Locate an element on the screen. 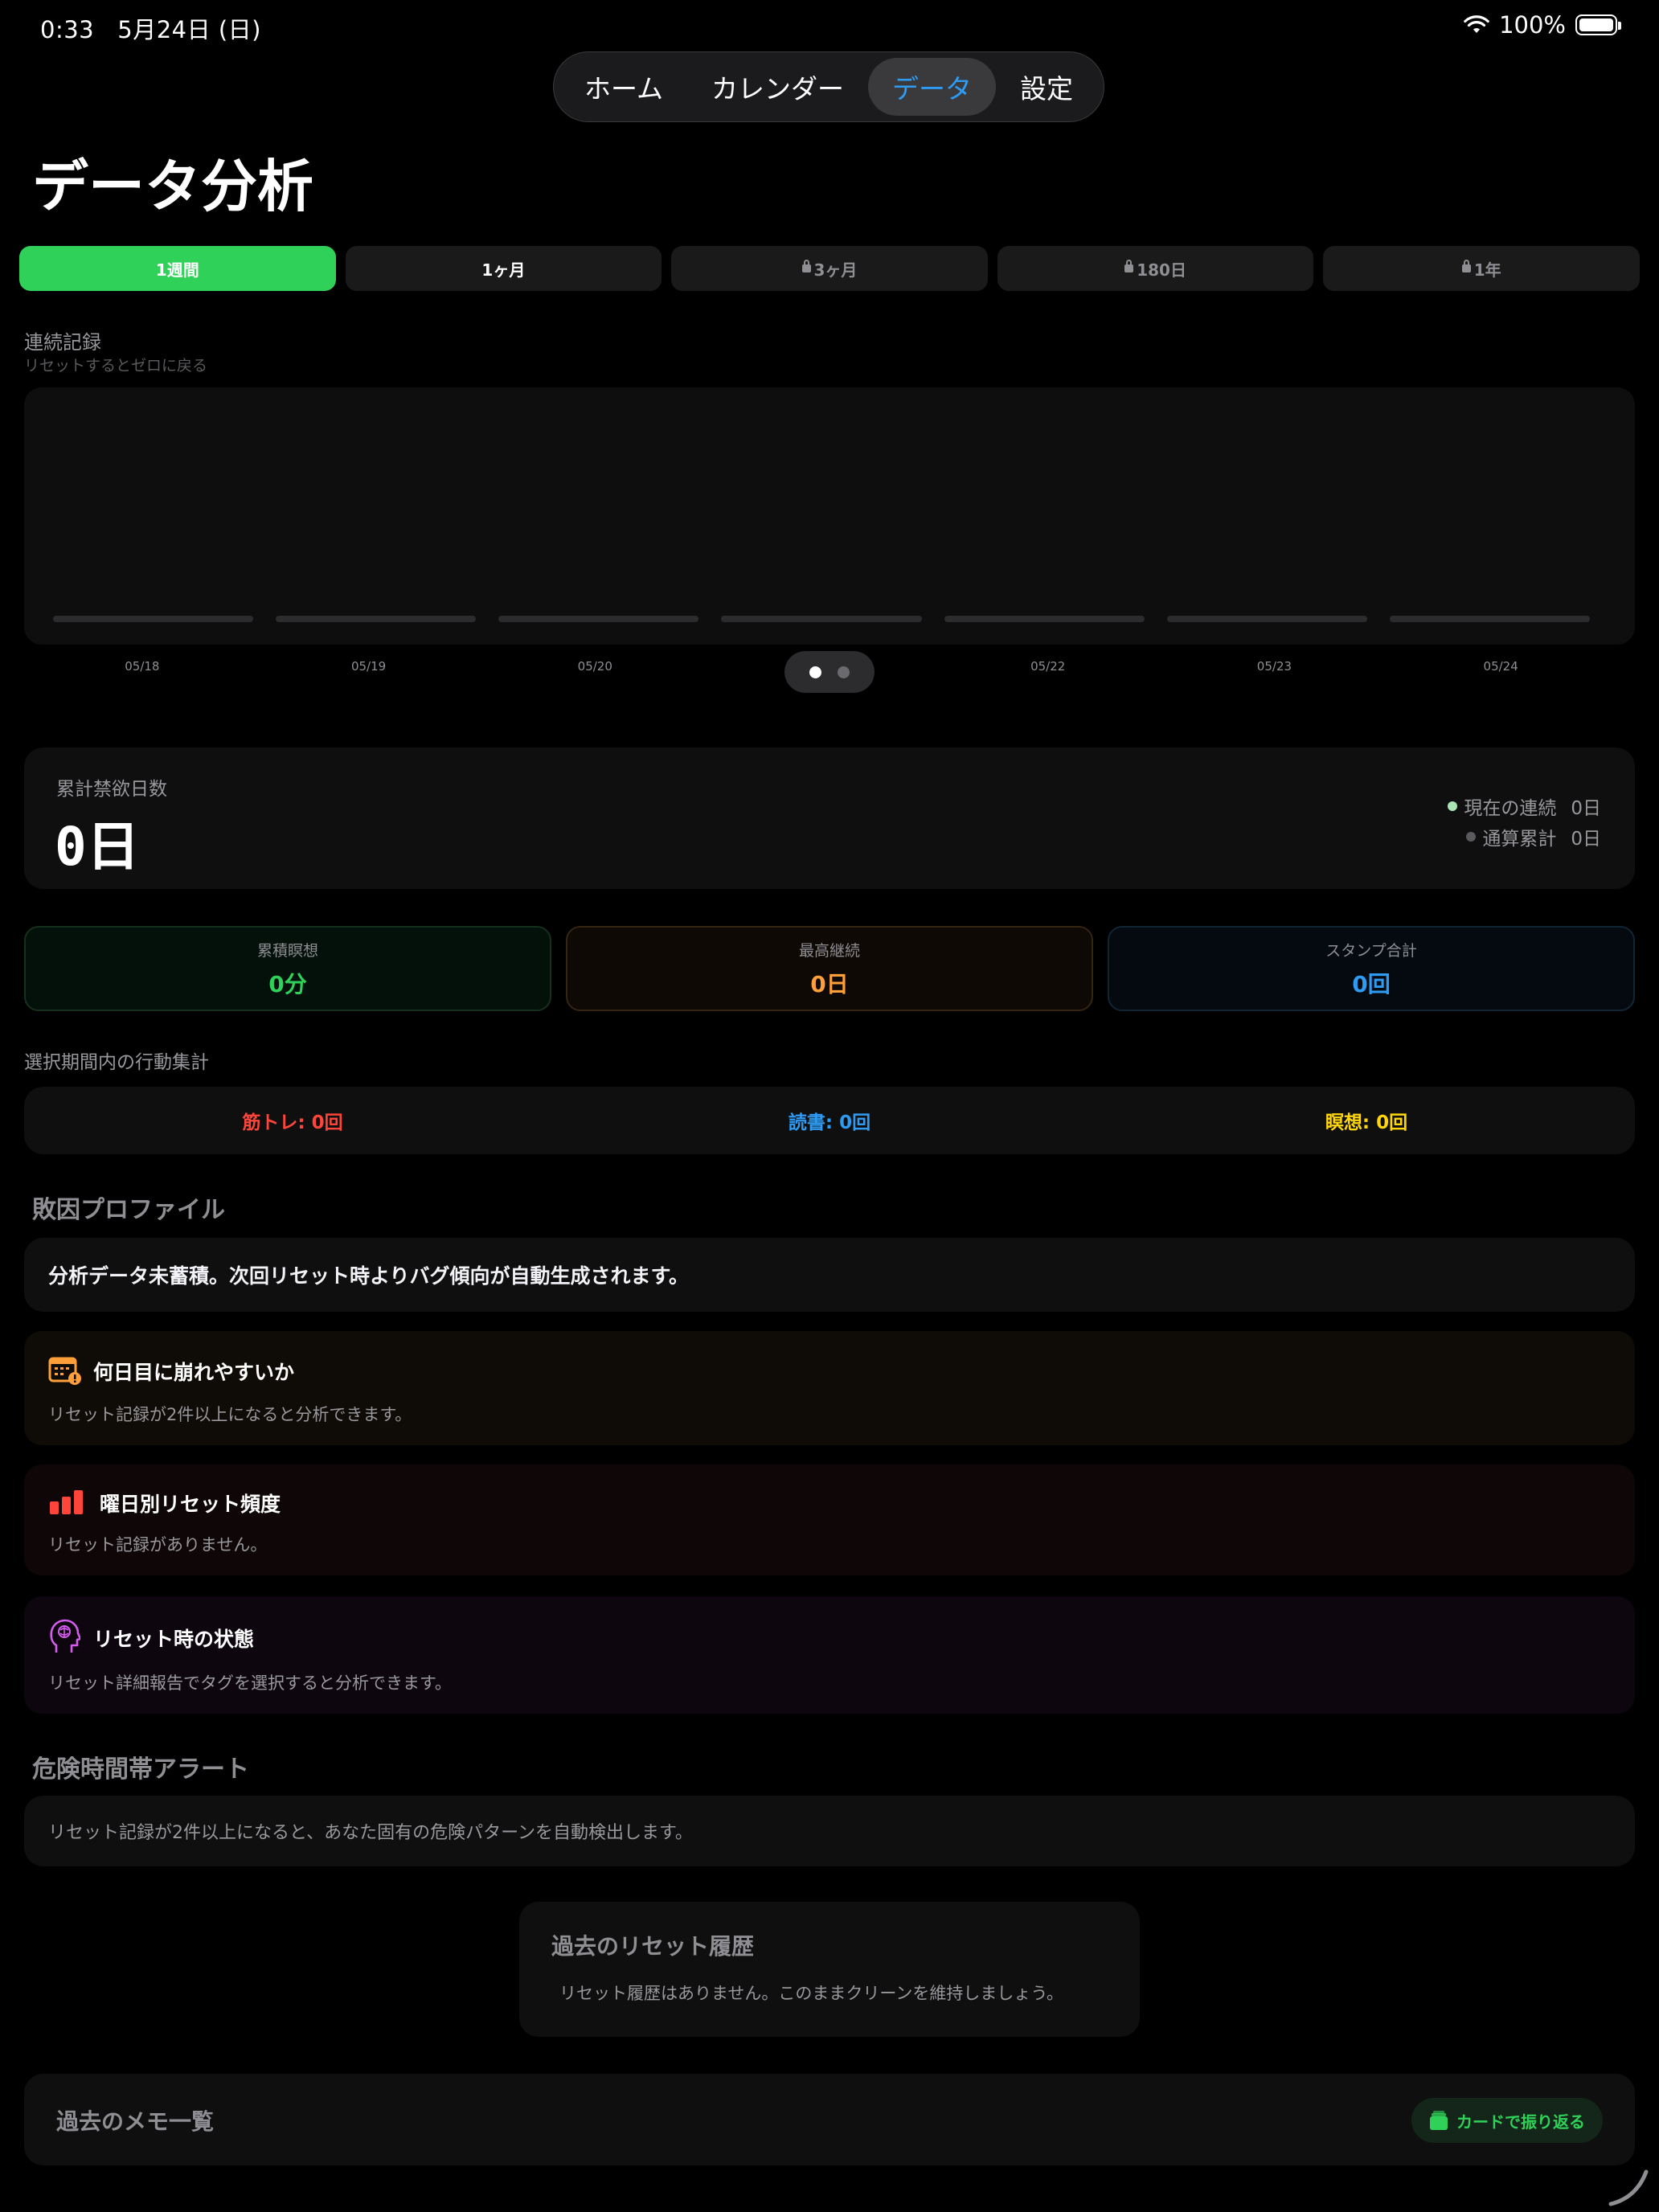 This screenshot has height=2212, width=1659. action-reading: 読書: 0回 is located at coordinates (829, 1122).